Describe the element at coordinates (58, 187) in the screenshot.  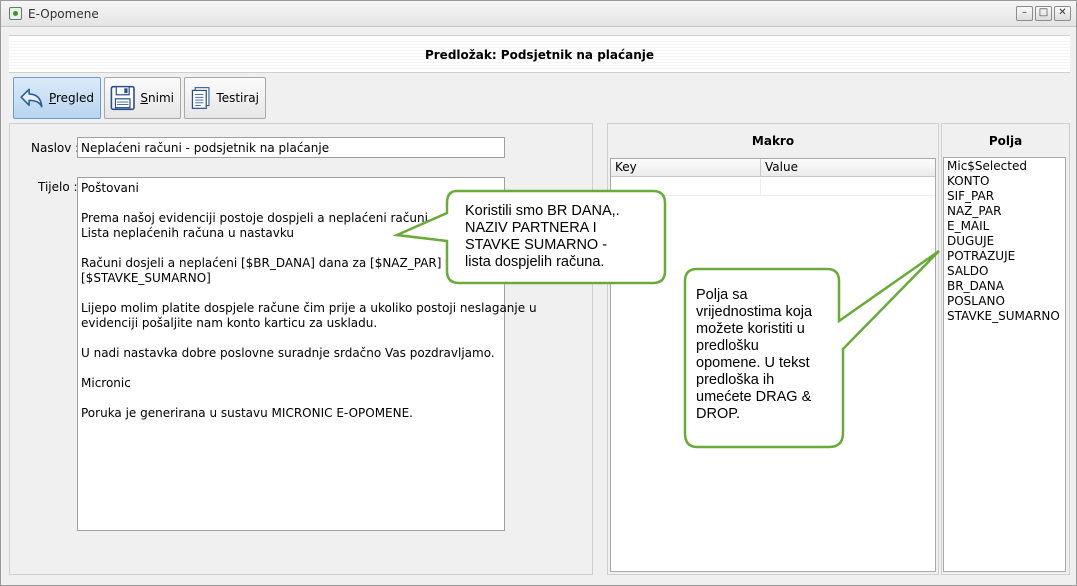
I see `tijelo-label: Tijelo :` at that location.